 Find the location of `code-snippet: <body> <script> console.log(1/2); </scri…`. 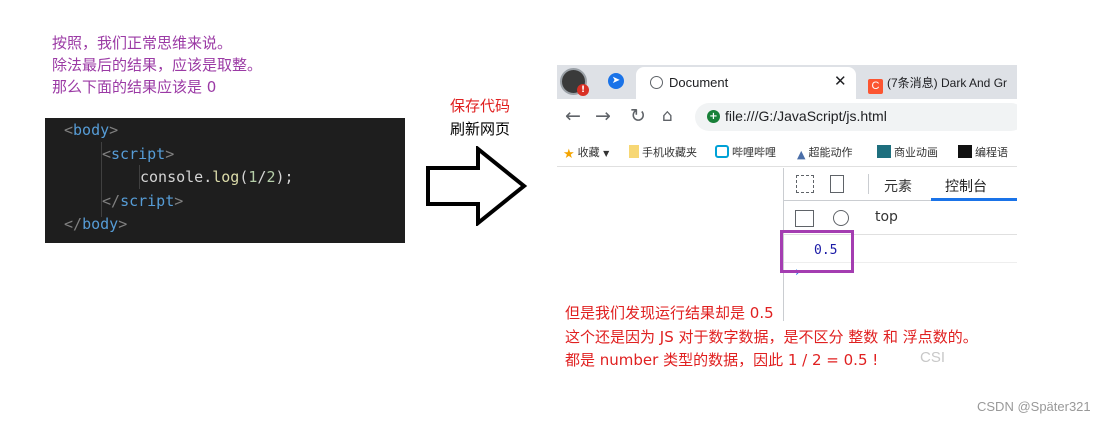

code-snippet: <body> <script> console.log(1/2); </scri… is located at coordinates (225, 180).